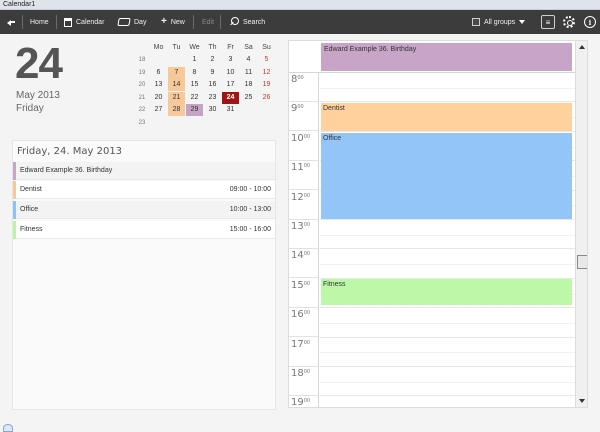 This screenshot has height=432, width=600. I want to click on mini-calendar-day: 14, so click(176, 85).